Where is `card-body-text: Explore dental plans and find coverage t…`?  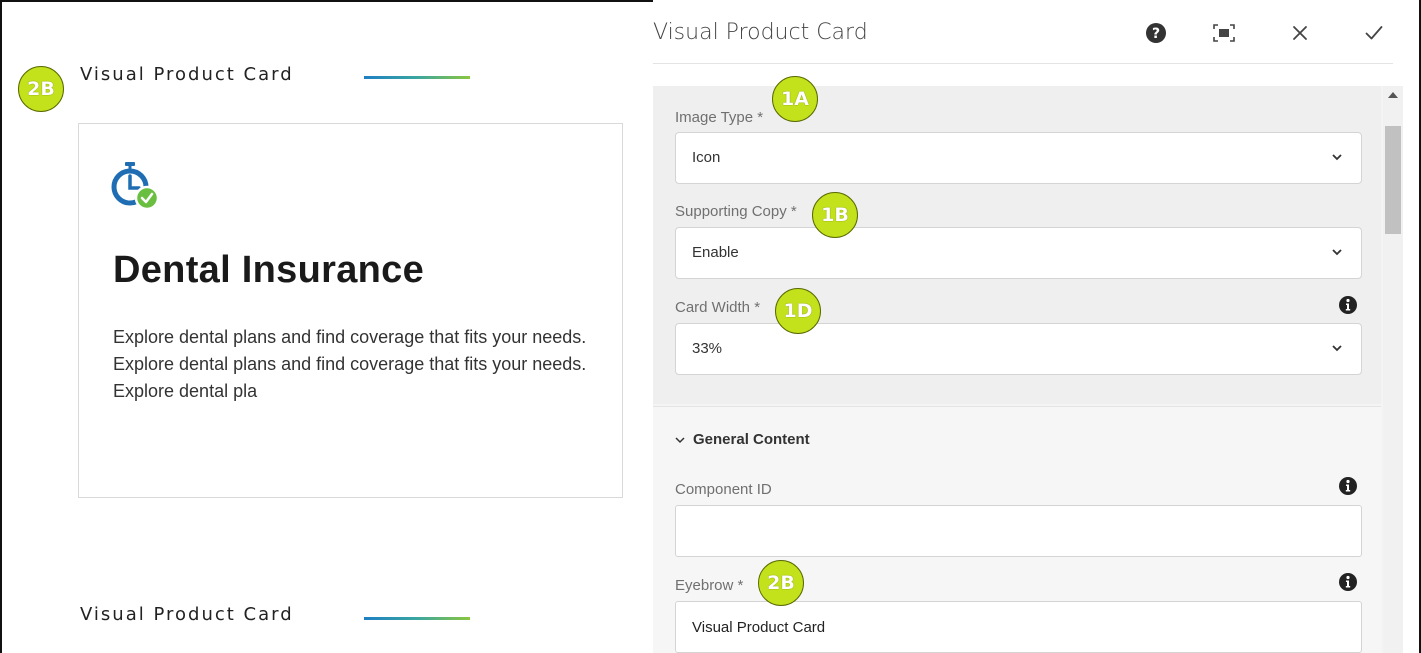
card-body-text: Explore dental plans and find coverage t… is located at coordinates (350, 364).